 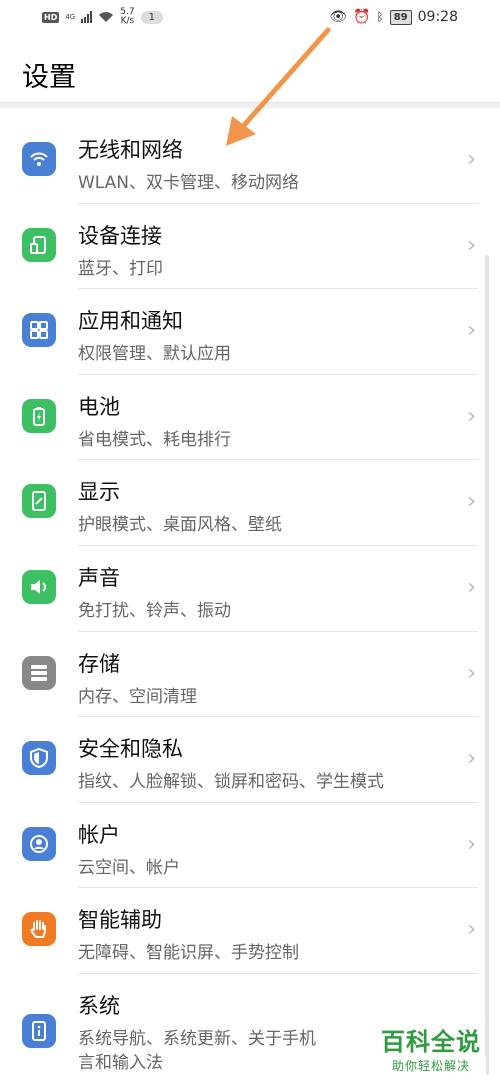 I want to click on status-right: 👁 ⏰ ᛒ 89 09:28, so click(x=393, y=17).